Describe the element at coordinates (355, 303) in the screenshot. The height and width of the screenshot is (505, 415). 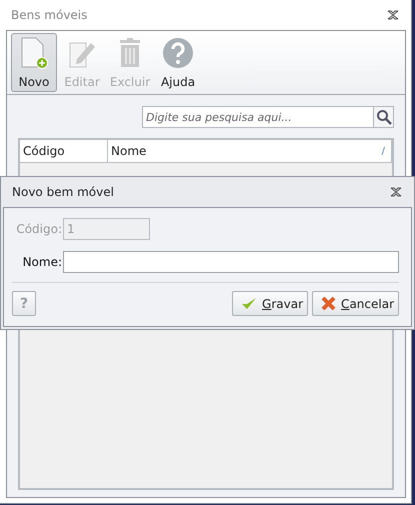
I see `cancel-button: Cancelar` at that location.